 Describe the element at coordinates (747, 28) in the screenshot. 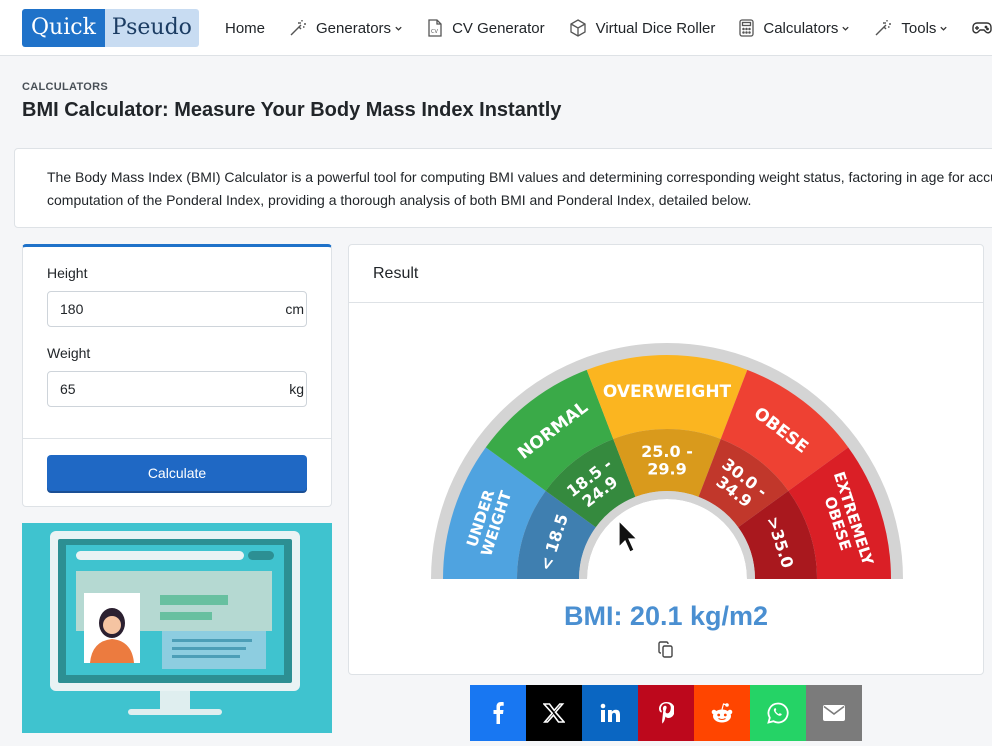

I see `calculator-icon` at that location.